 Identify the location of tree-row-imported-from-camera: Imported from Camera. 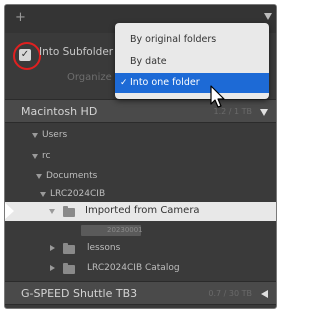
(140, 211).